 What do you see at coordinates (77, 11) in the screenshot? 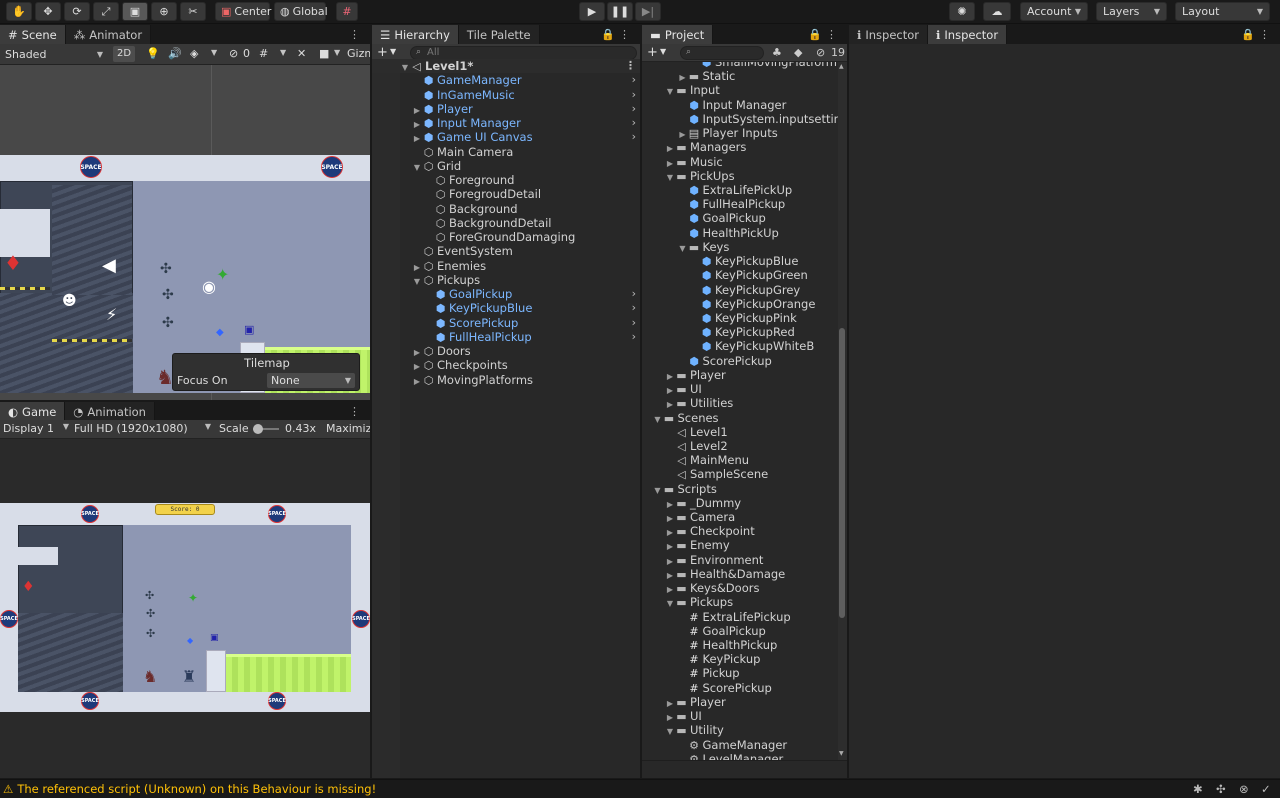
I see `rotate-tool-button: ⟳` at bounding box center [77, 11].